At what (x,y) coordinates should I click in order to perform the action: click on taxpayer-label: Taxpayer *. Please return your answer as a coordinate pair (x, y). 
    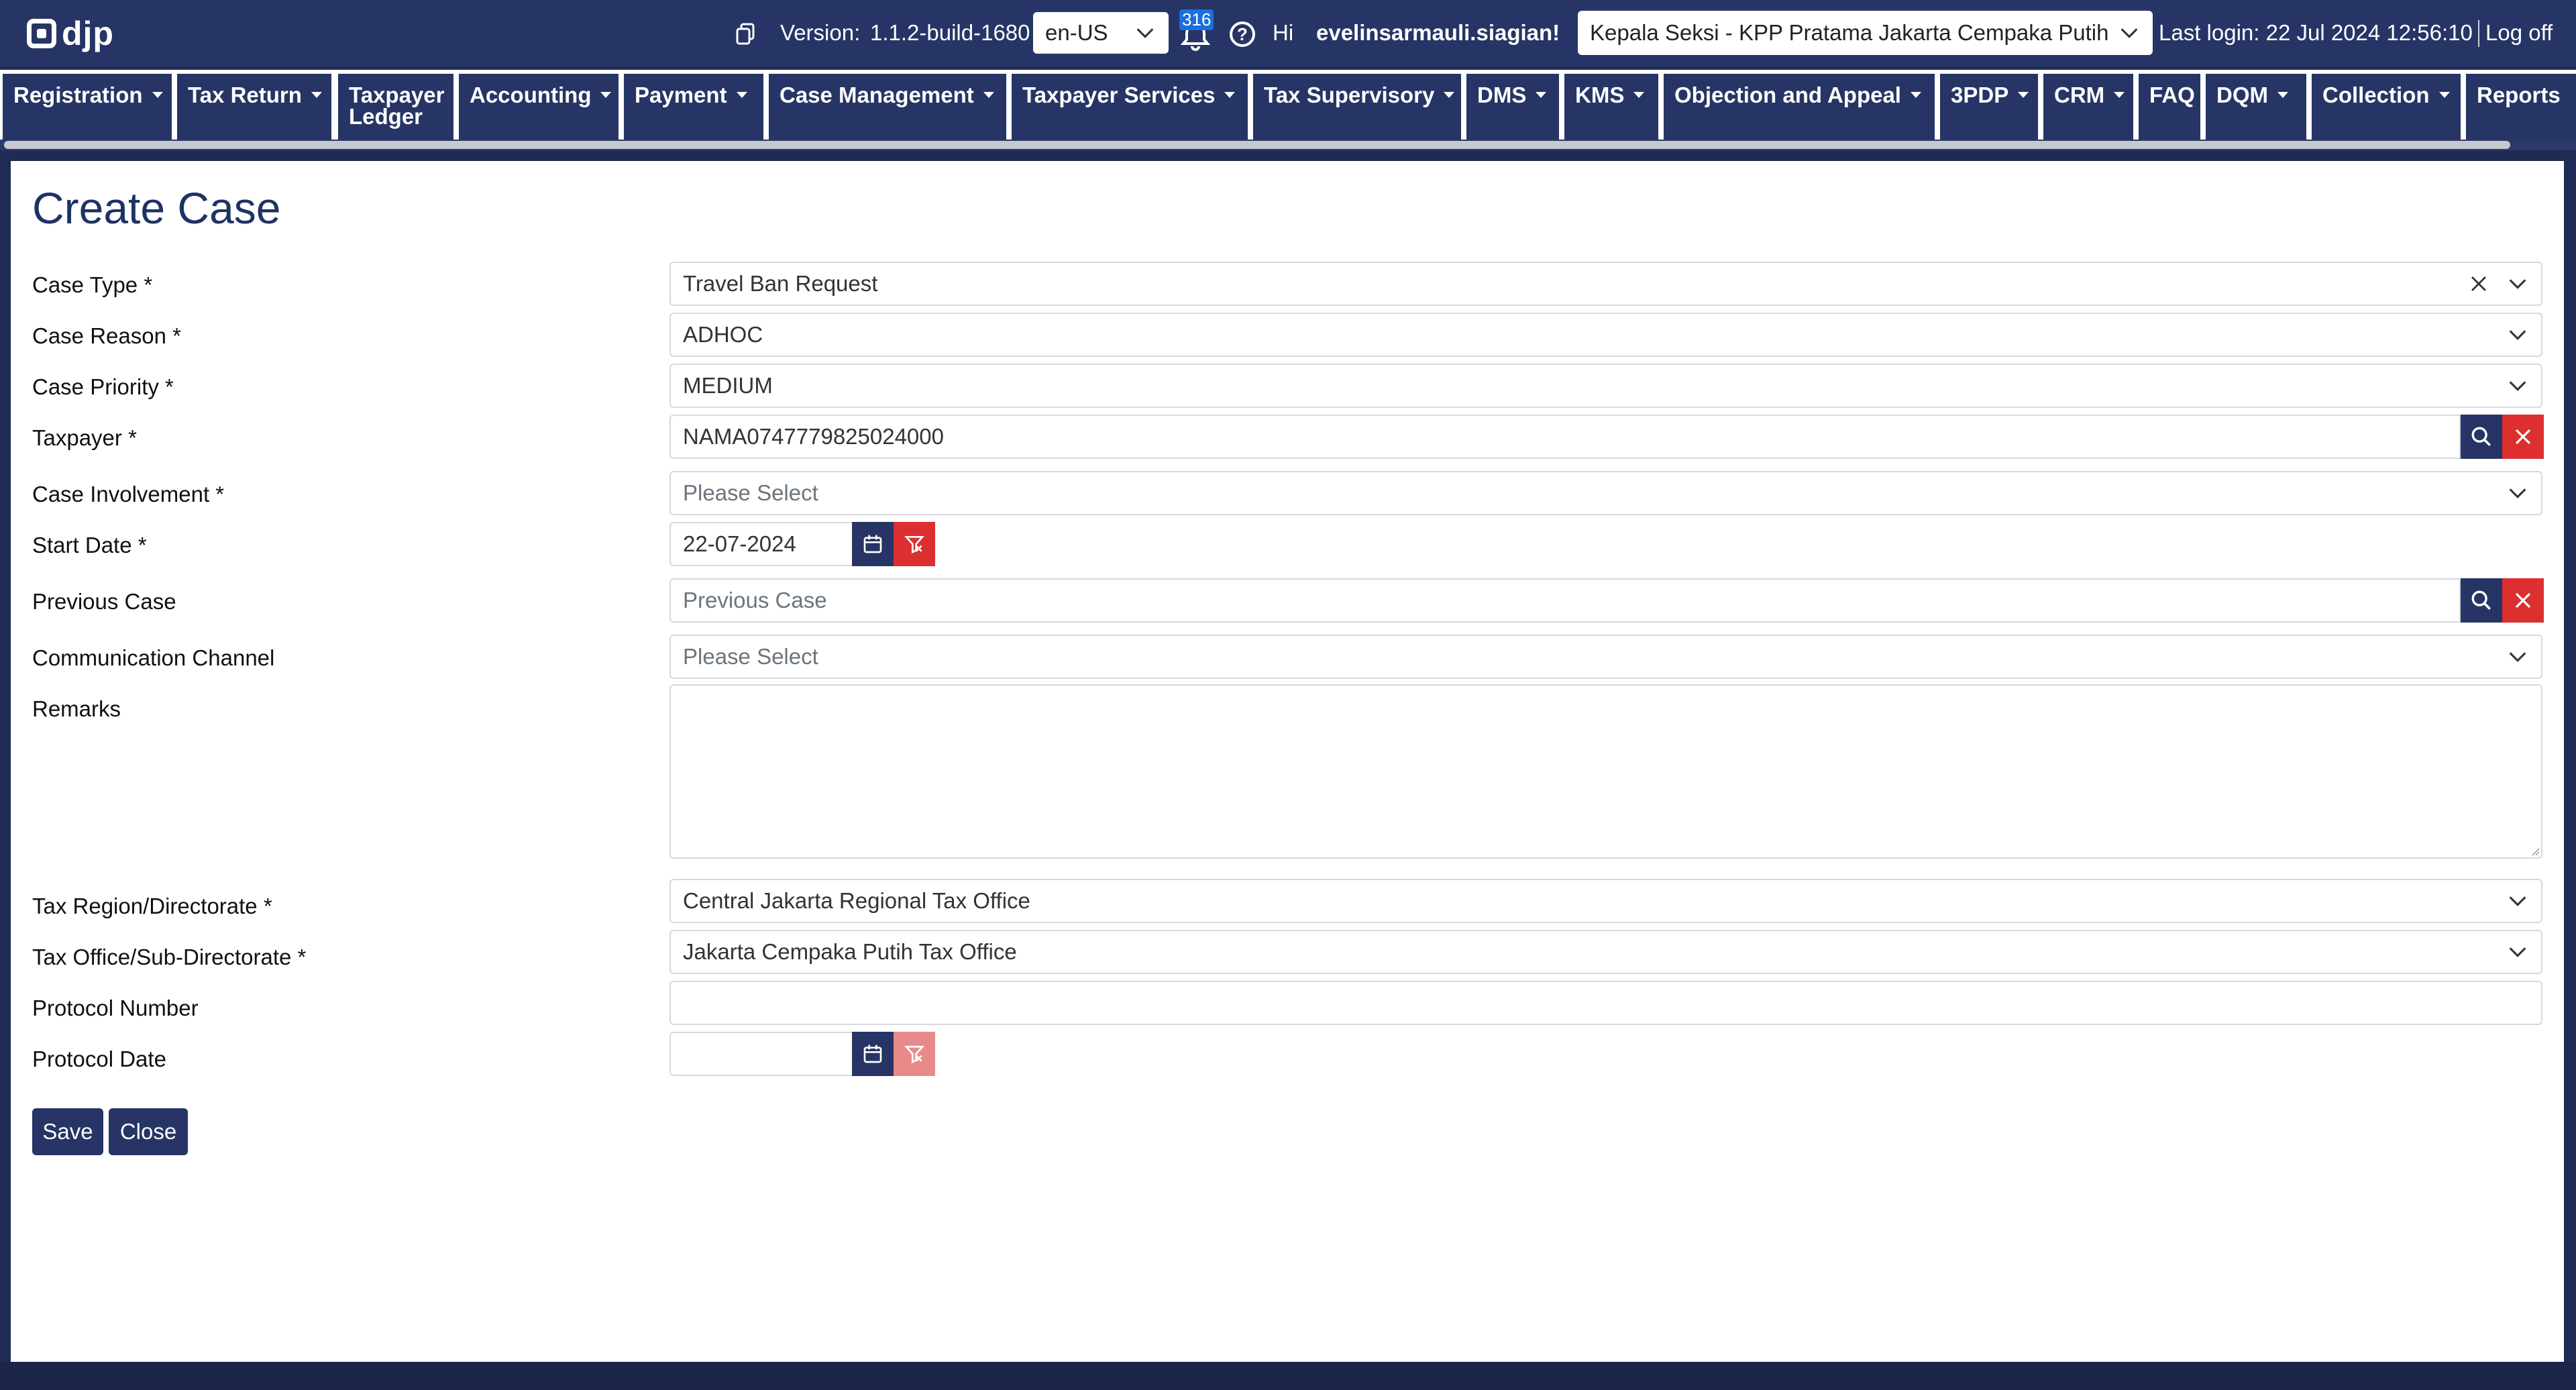
    Looking at the image, I should click on (84, 438).